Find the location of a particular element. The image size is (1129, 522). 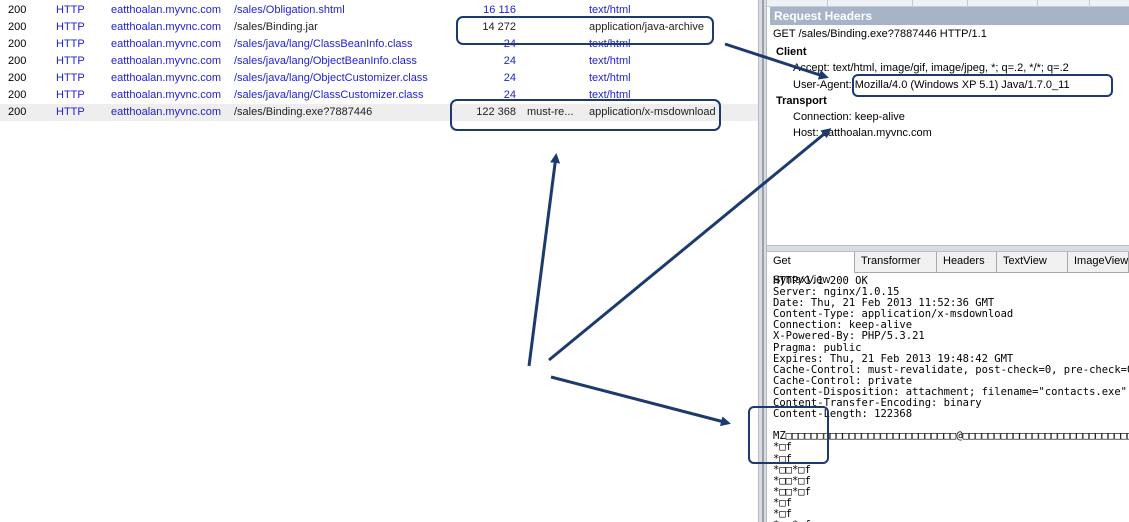

body-size-cell: 14 272 is located at coordinates (499, 27).